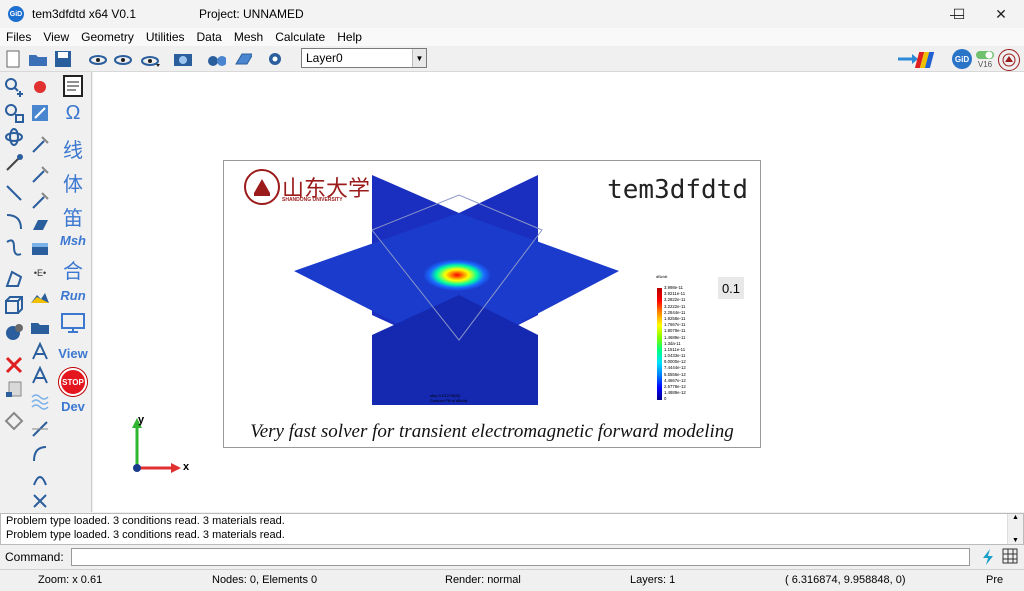  What do you see at coordinates (962, 59) in the screenshot?
I see `gid-badge-icon: GiD` at bounding box center [962, 59].